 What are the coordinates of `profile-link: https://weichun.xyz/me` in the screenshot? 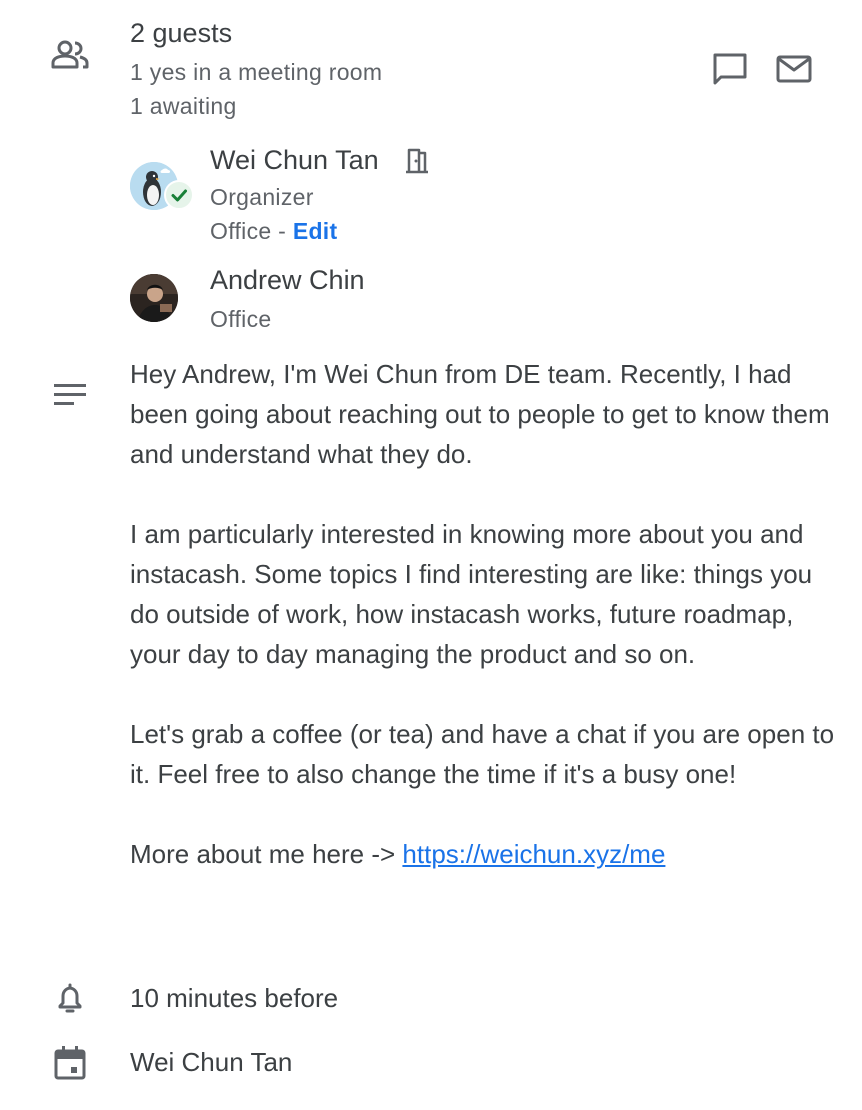 It's located at (533, 854).